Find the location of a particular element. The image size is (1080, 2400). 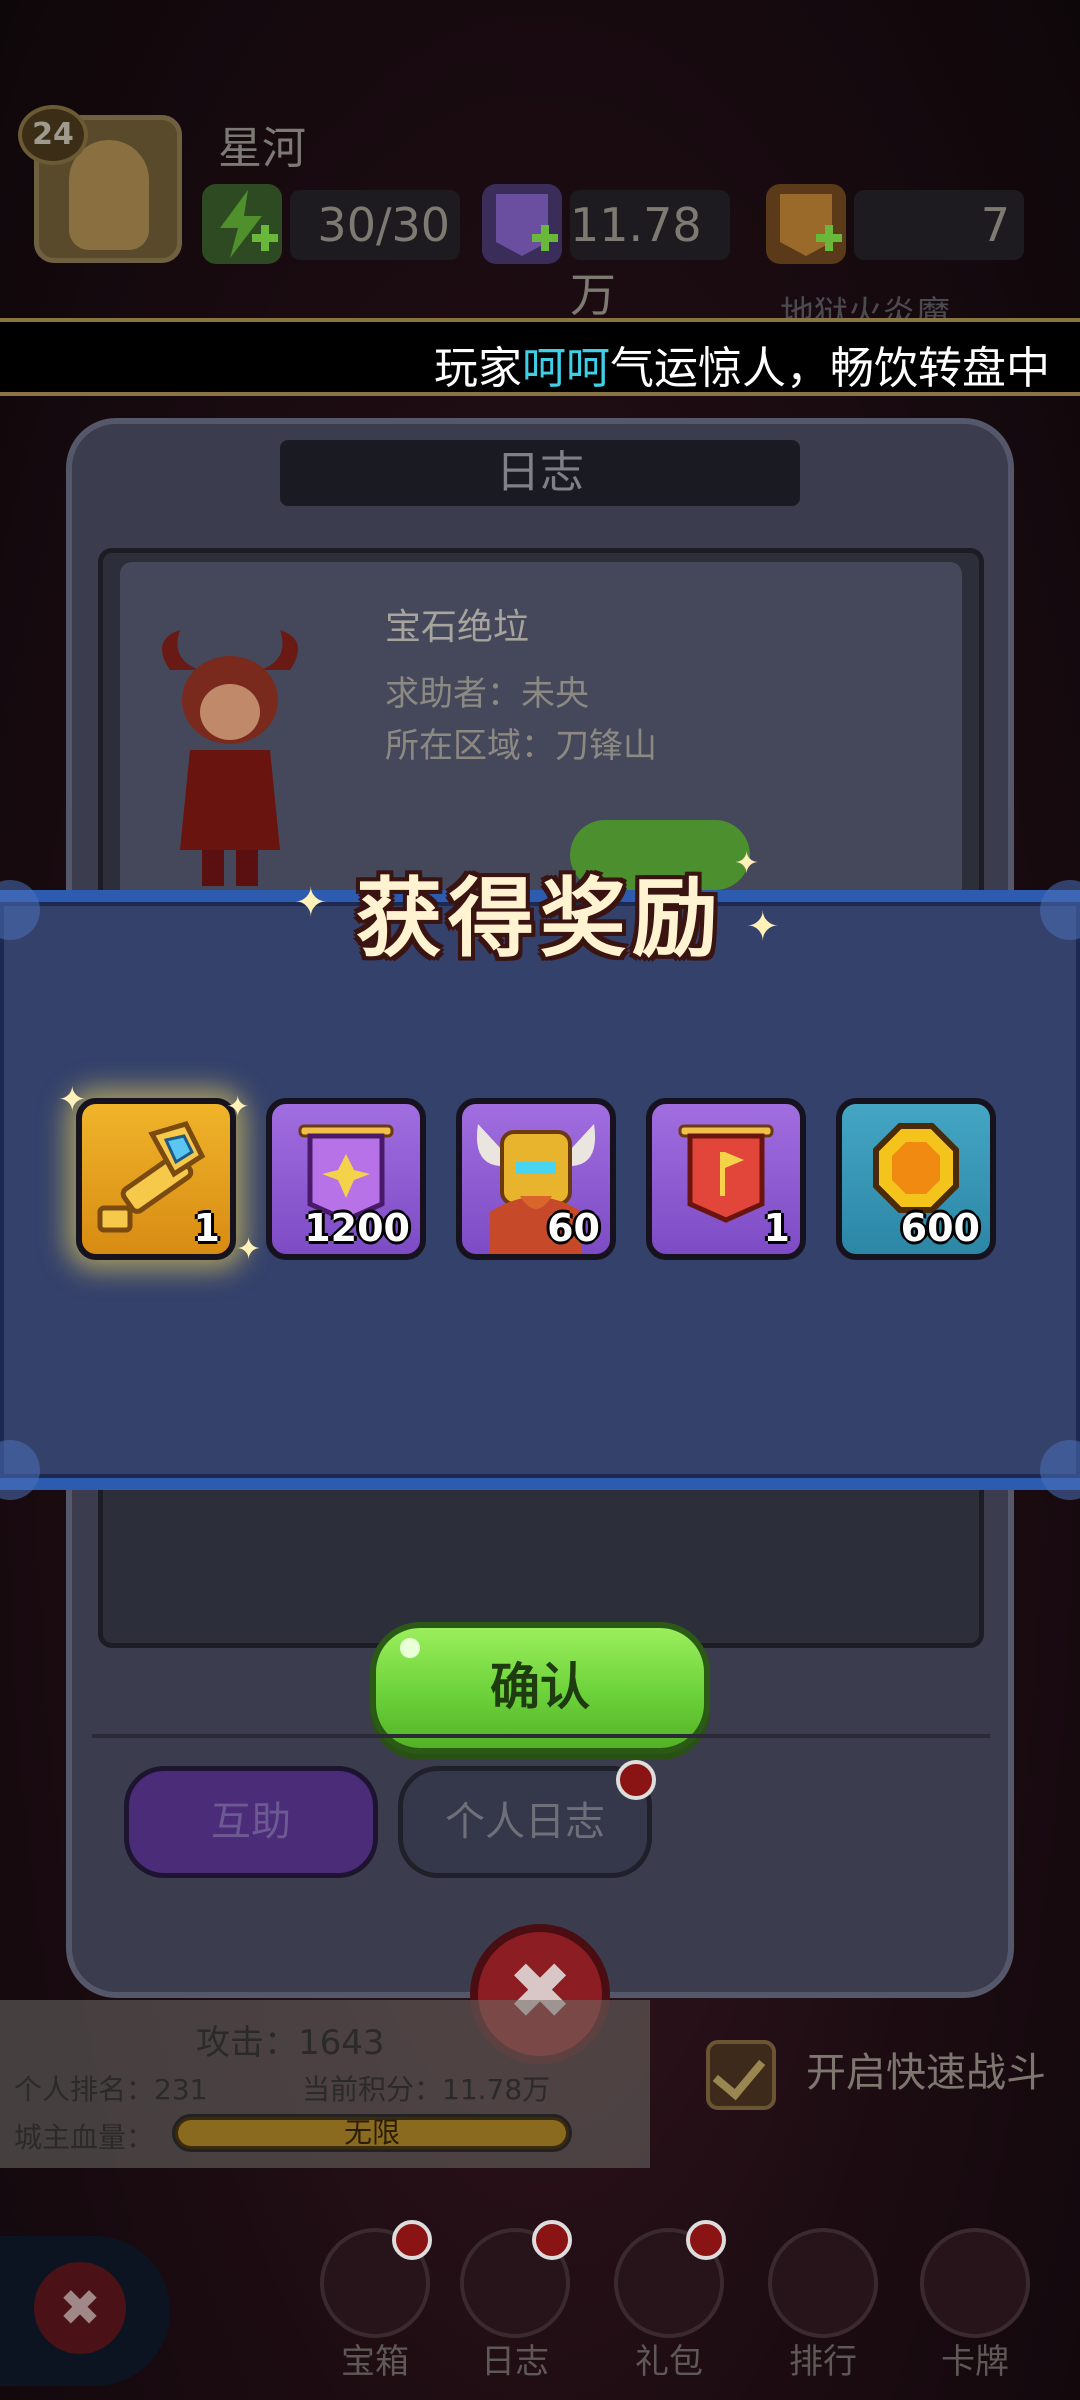

fast-battle-label: 开启快速战斗 is located at coordinates (926, 2073).